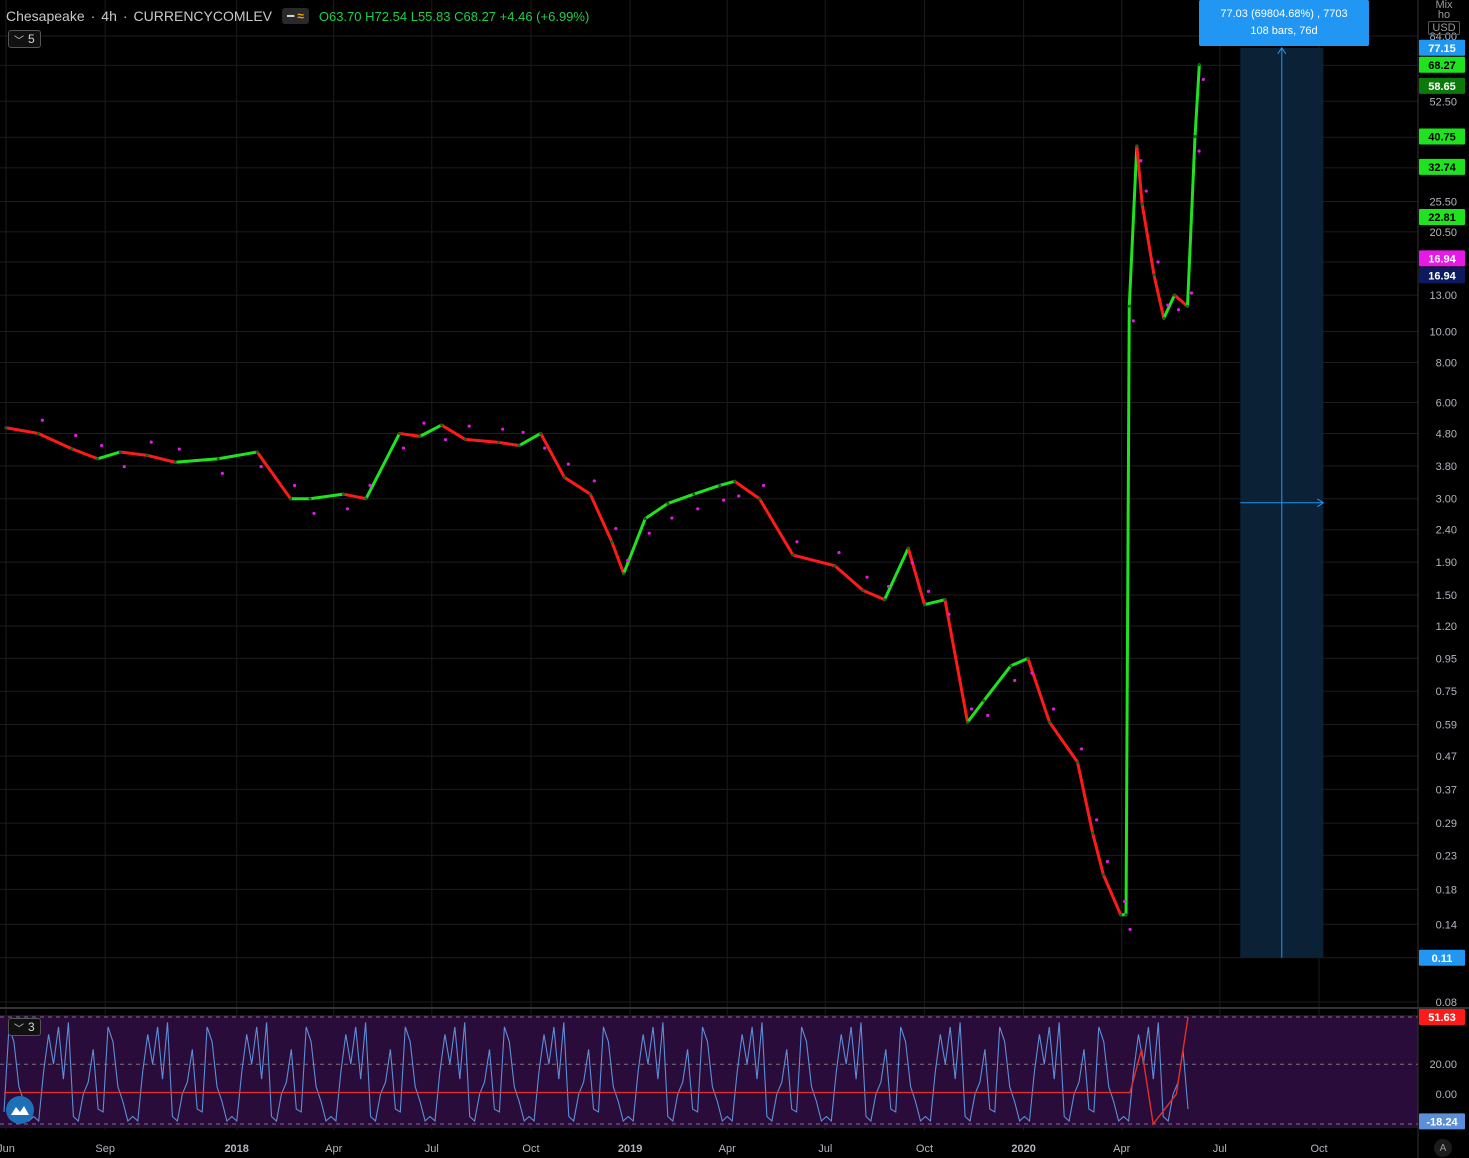  What do you see at coordinates (291, 16) in the screenshot?
I see `minus-icon: ━` at bounding box center [291, 16].